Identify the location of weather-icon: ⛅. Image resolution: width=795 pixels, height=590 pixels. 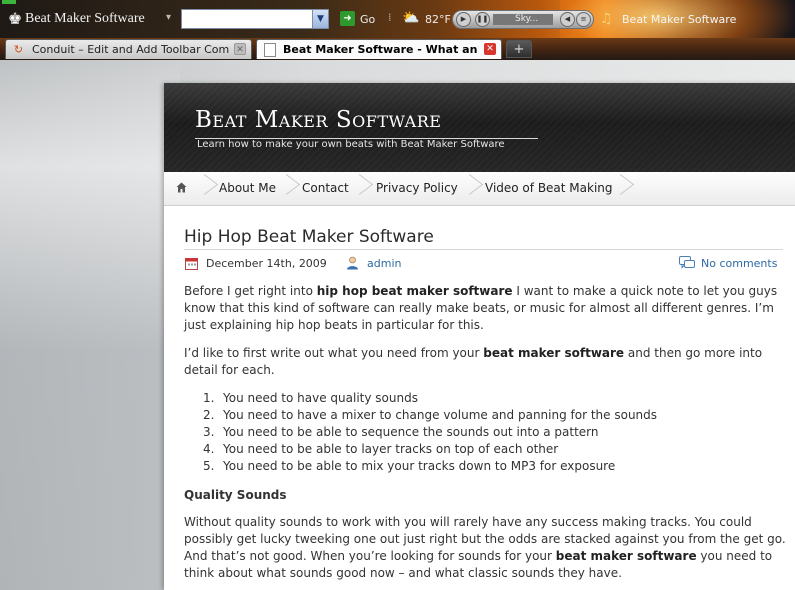
(412, 18).